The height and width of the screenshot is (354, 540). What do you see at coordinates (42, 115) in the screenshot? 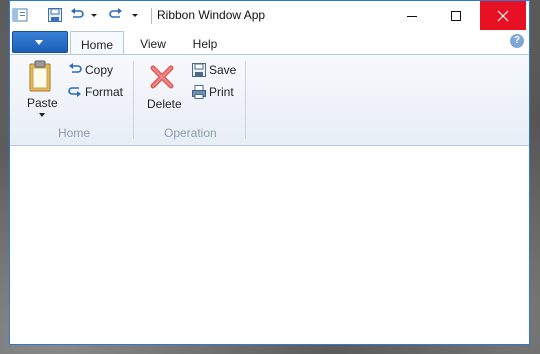
I see `paste-dropdown-icon` at bounding box center [42, 115].